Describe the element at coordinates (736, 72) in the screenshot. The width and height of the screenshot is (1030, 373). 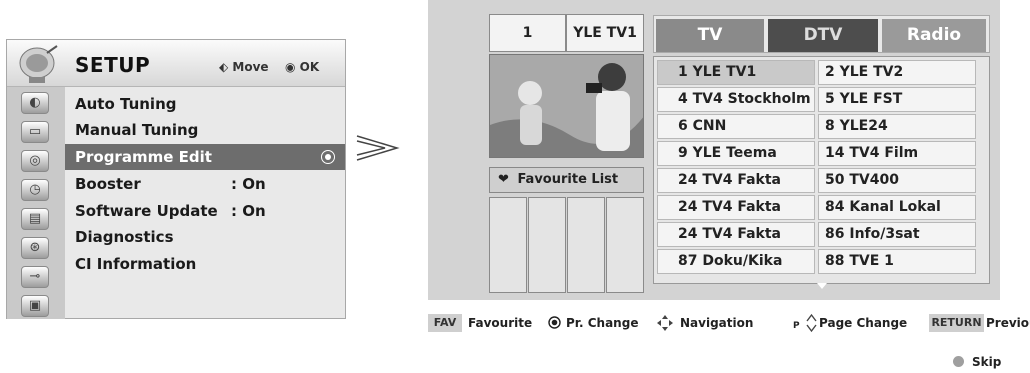
I see `channel-list-item: 1 YLE TV1` at that location.